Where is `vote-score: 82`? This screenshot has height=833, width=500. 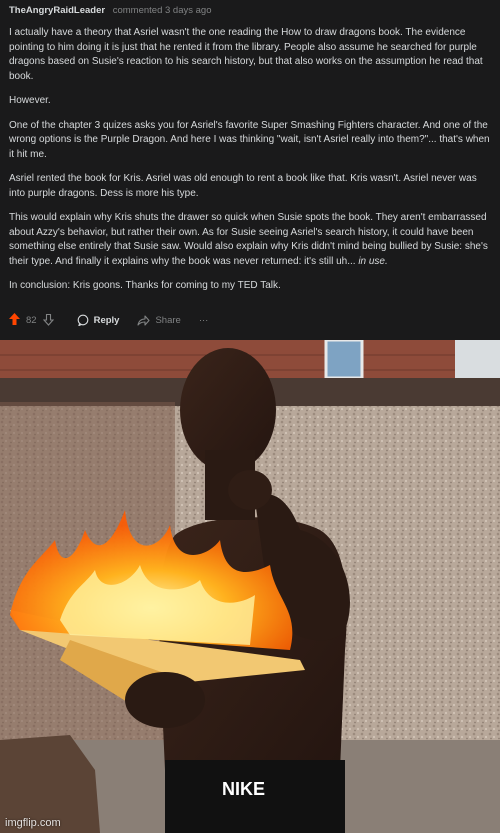 vote-score: 82 is located at coordinates (31, 320).